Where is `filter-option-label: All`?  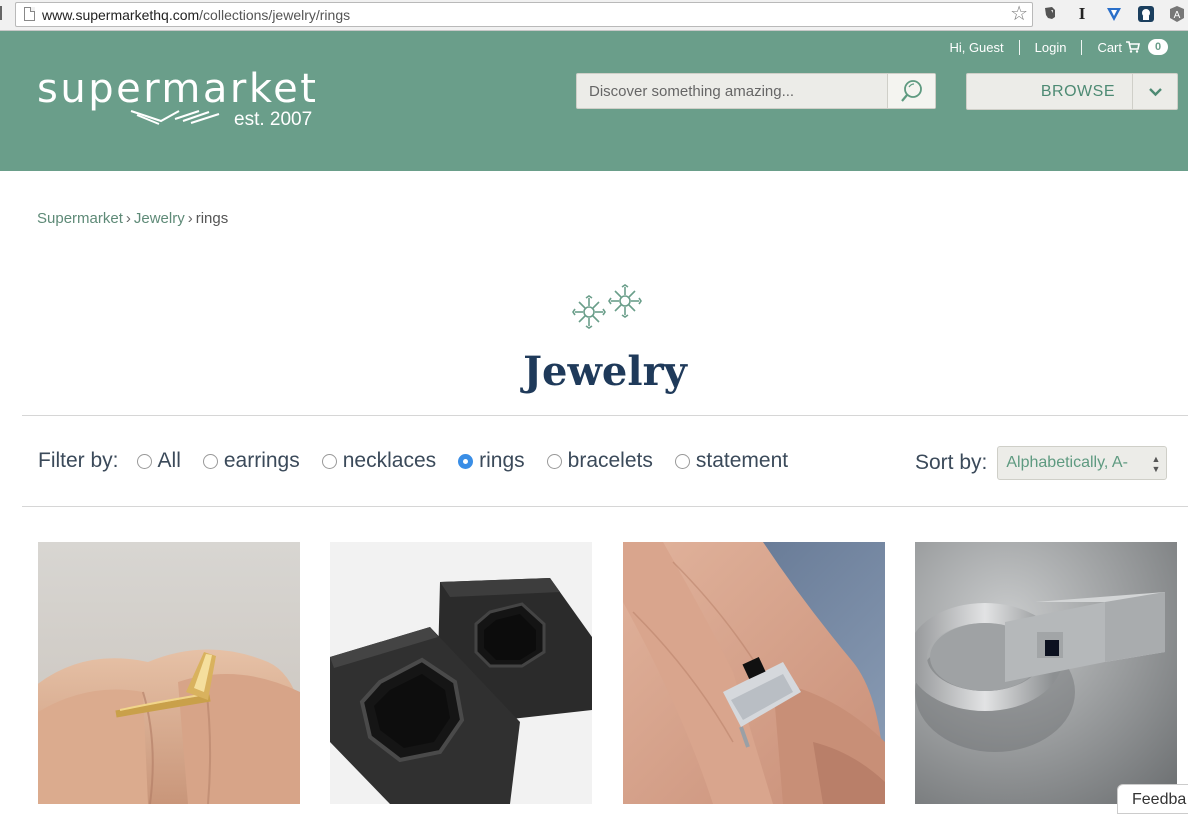
filter-option-label: All is located at coordinates (169, 460).